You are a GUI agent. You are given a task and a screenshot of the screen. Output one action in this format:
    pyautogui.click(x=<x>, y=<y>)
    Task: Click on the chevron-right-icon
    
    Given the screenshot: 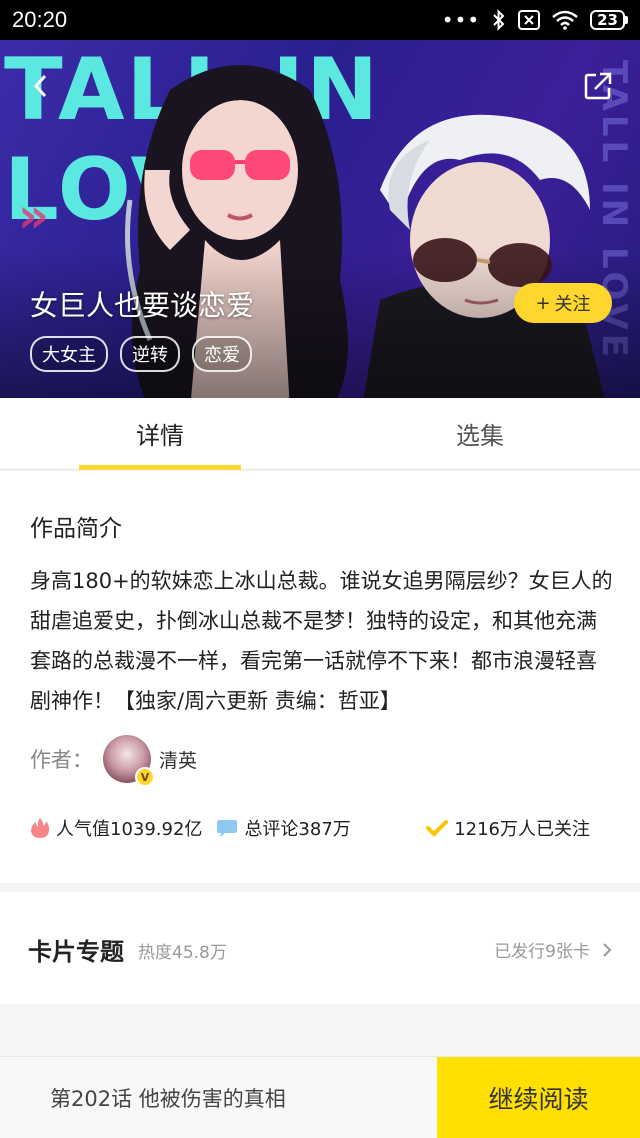 What is the action you would take?
    pyautogui.click(x=607, y=949)
    